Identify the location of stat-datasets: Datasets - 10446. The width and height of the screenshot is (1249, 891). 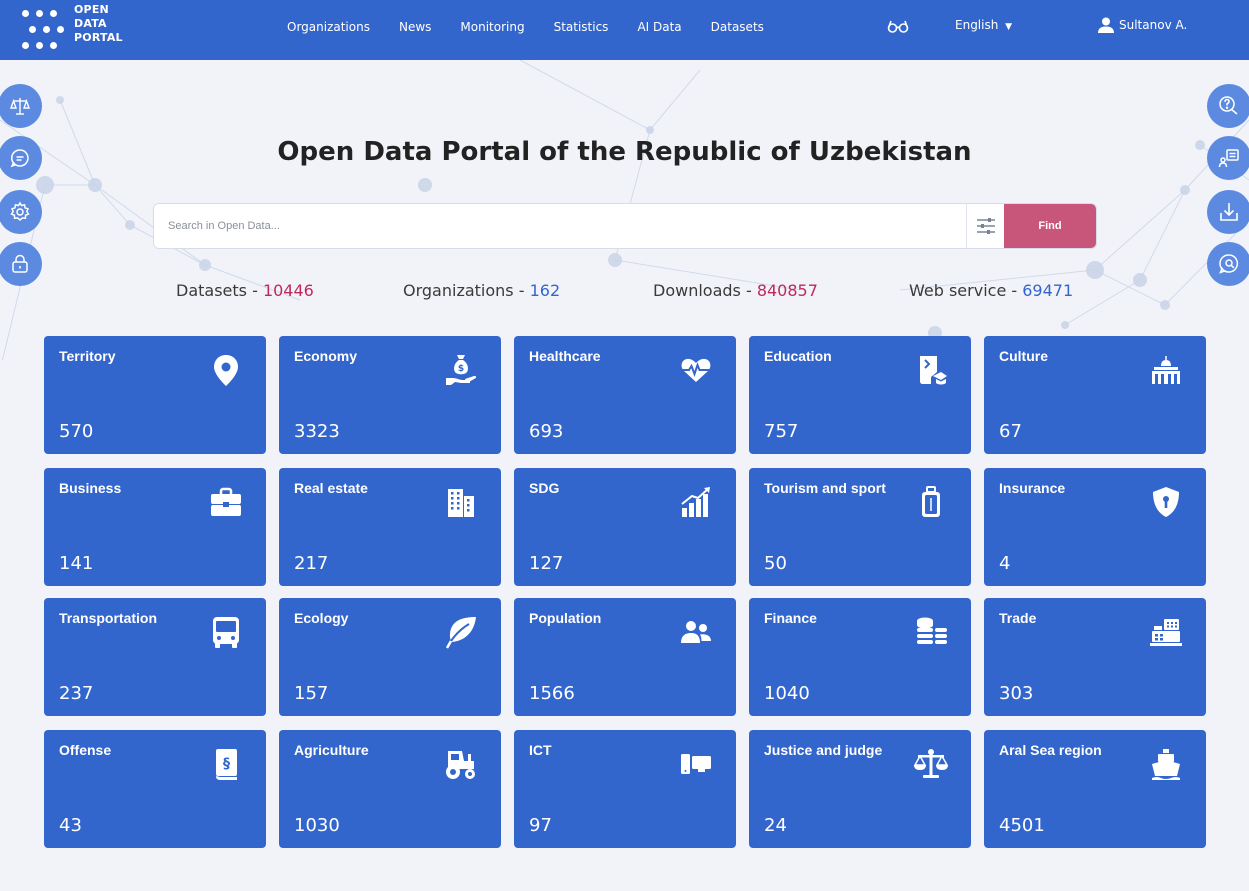
(245, 290).